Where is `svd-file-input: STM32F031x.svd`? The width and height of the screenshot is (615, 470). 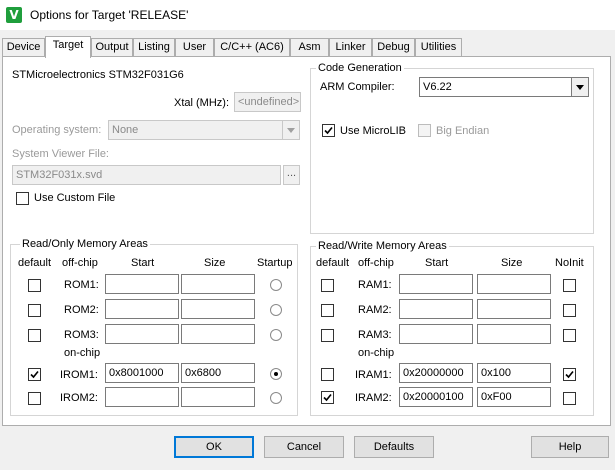 svd-file-input: STM32F031x.svd is located at coordinates (146, 175).